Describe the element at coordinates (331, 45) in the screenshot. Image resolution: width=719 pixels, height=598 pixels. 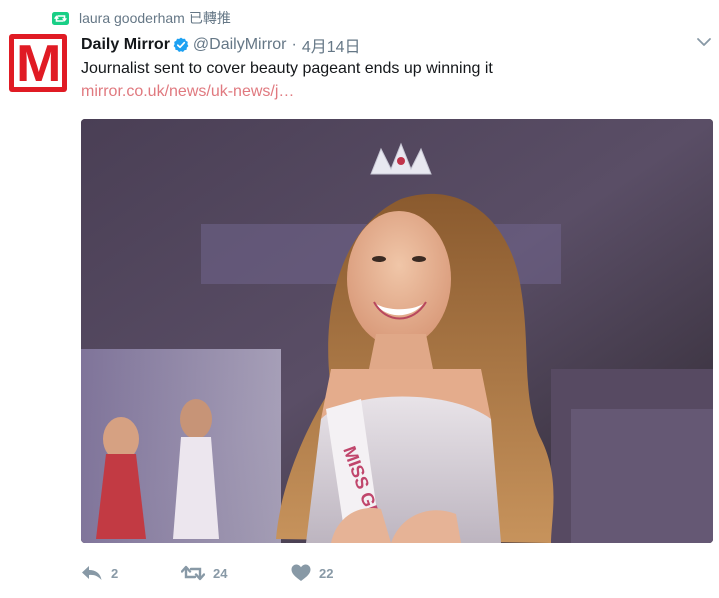
I see `tweet-timestamp: 4月14日` at that location.